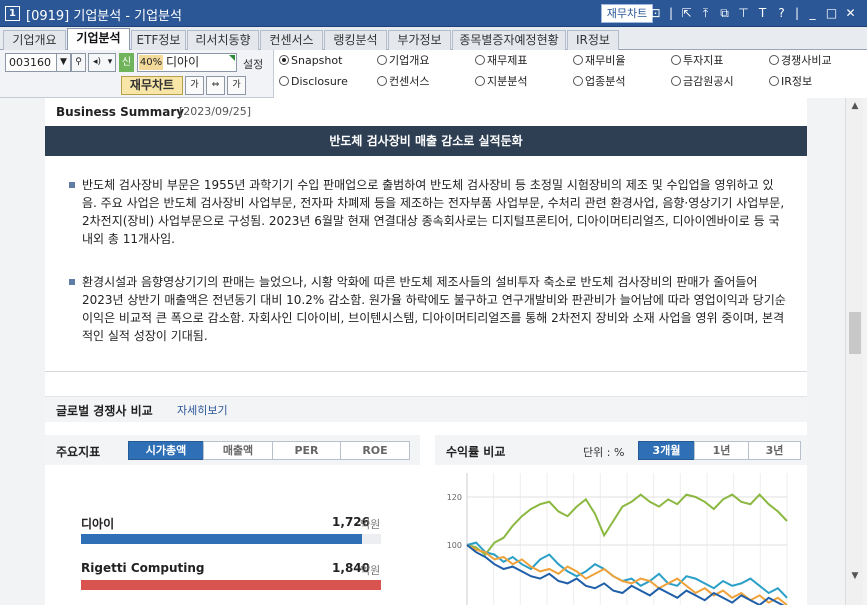 This screenshot has height=605, width=867. I want to click on company-name-di: 디아이, so click(98, 524).